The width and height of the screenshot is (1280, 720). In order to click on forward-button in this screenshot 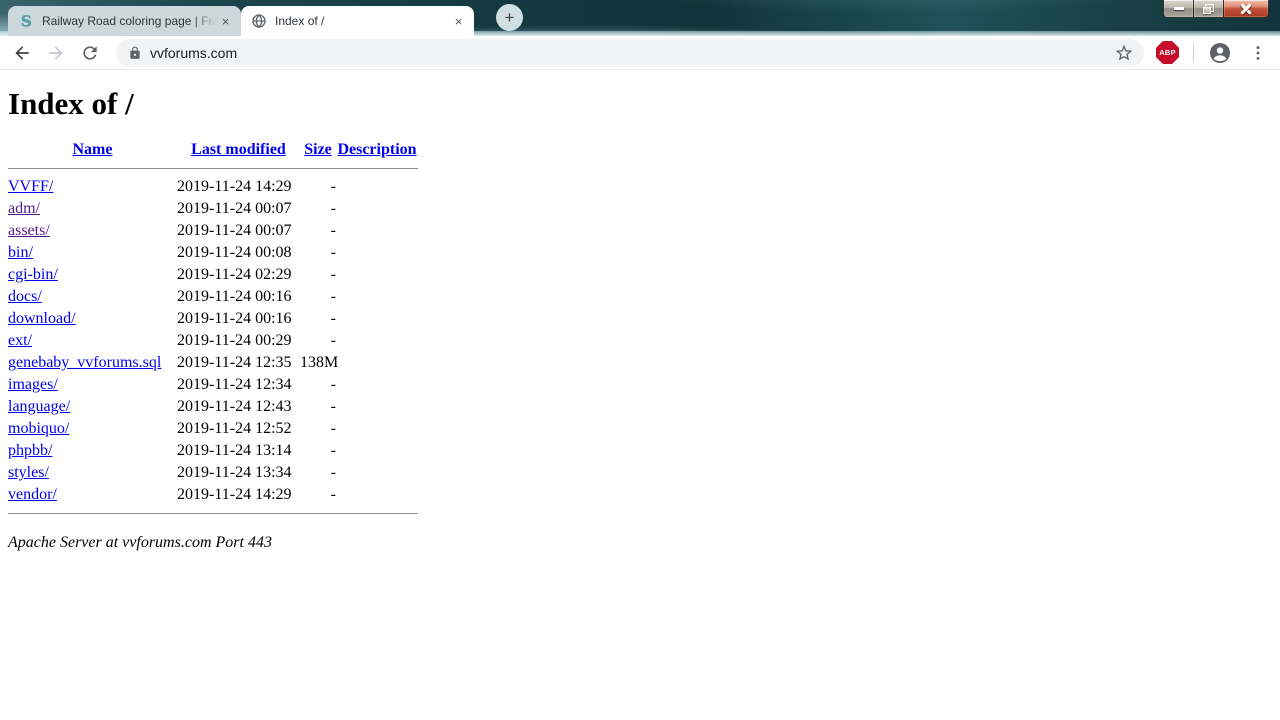, I will do `click(56, 53)`.